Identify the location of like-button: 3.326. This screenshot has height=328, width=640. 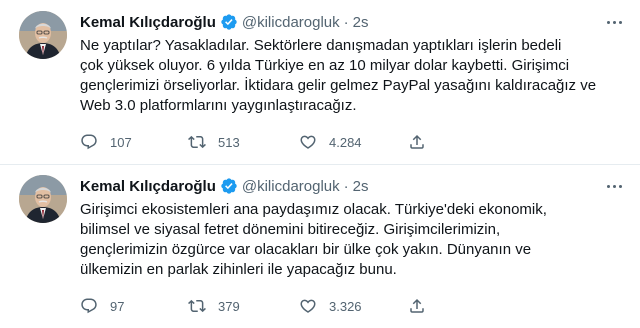
(330, 306).